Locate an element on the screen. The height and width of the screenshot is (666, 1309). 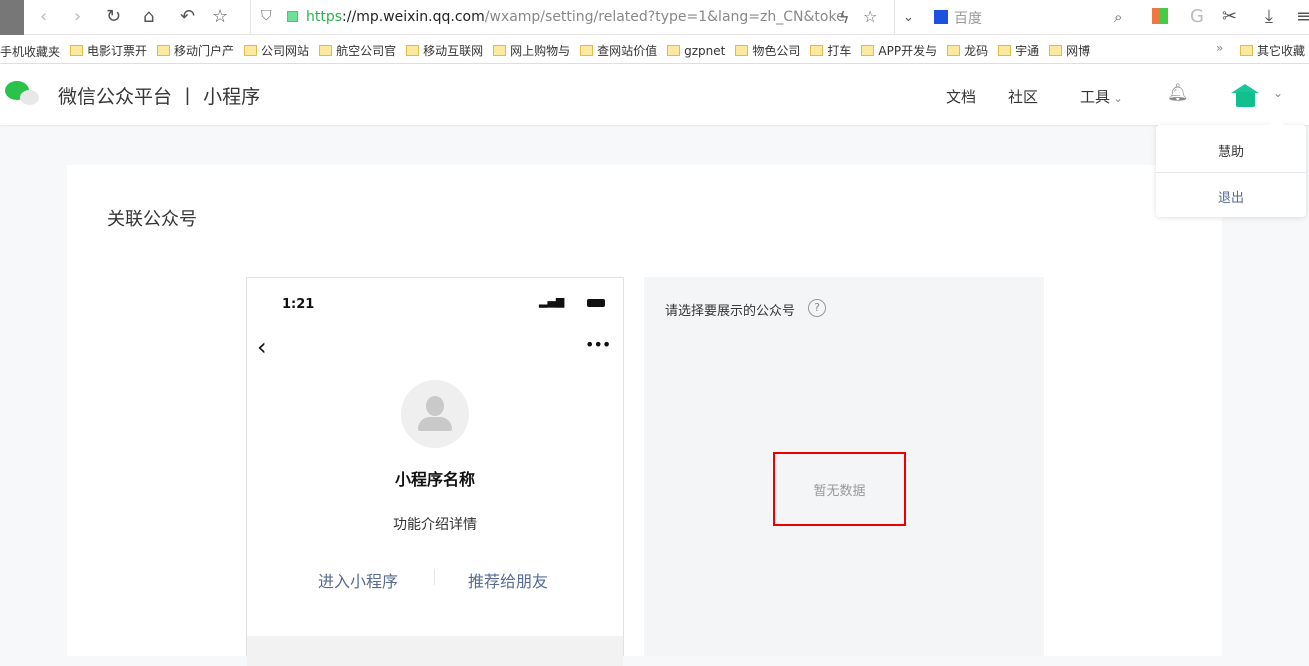
app-description: 功能介绍详情 is located at coordinates (435, 525).